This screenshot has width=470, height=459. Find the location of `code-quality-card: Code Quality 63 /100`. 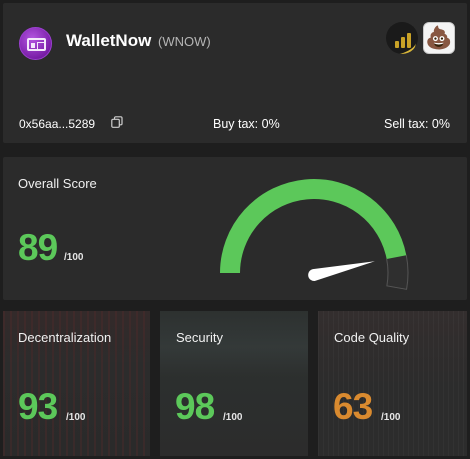

code-quality-card: Code Quality 63 /100 is located at coordinates (392, 383).